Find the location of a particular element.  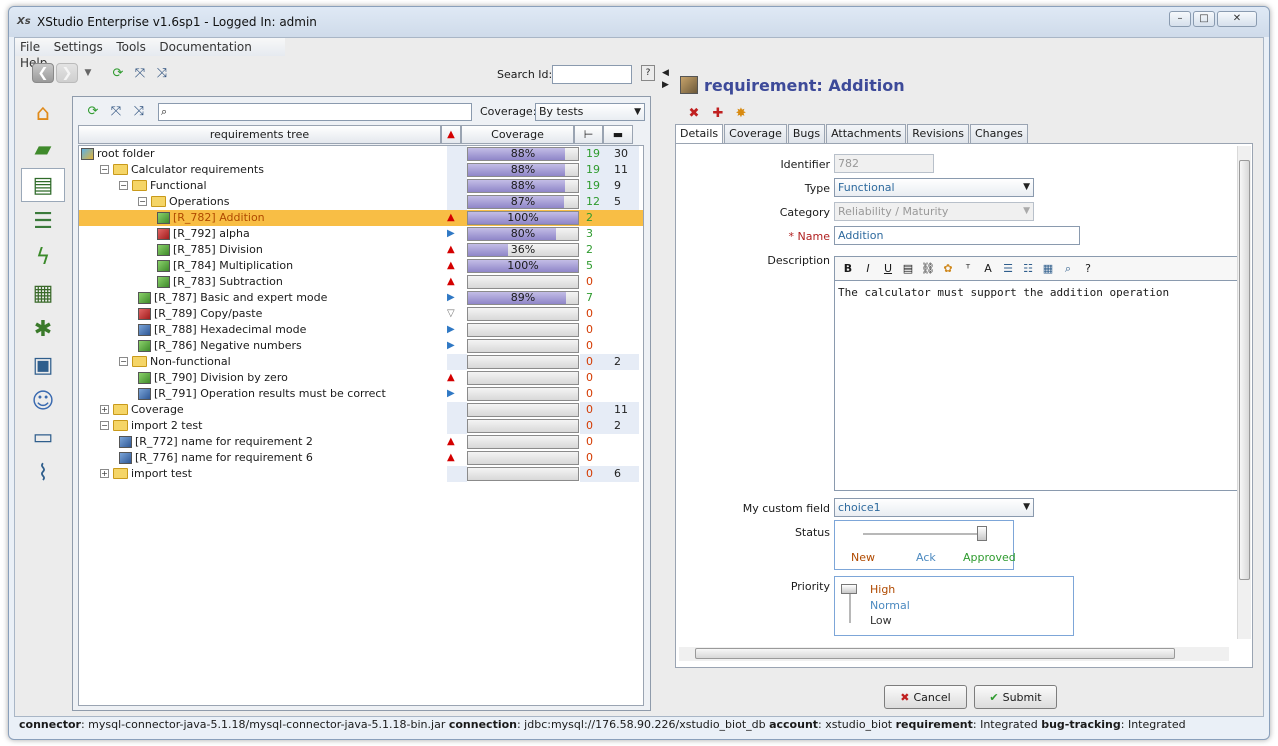

bug-icon: ✱ is located at coordinates (43, 329).